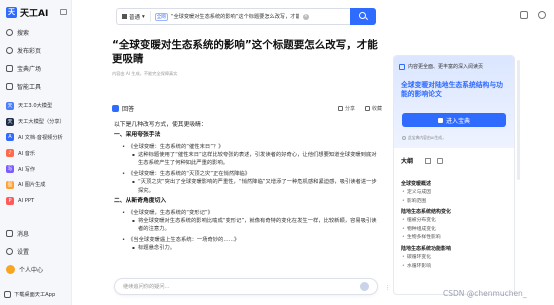 This screenshot has width=554, height=305. Describe the element at coordinates (404, 138) in the screenshot. I see `info-icon` at that location.